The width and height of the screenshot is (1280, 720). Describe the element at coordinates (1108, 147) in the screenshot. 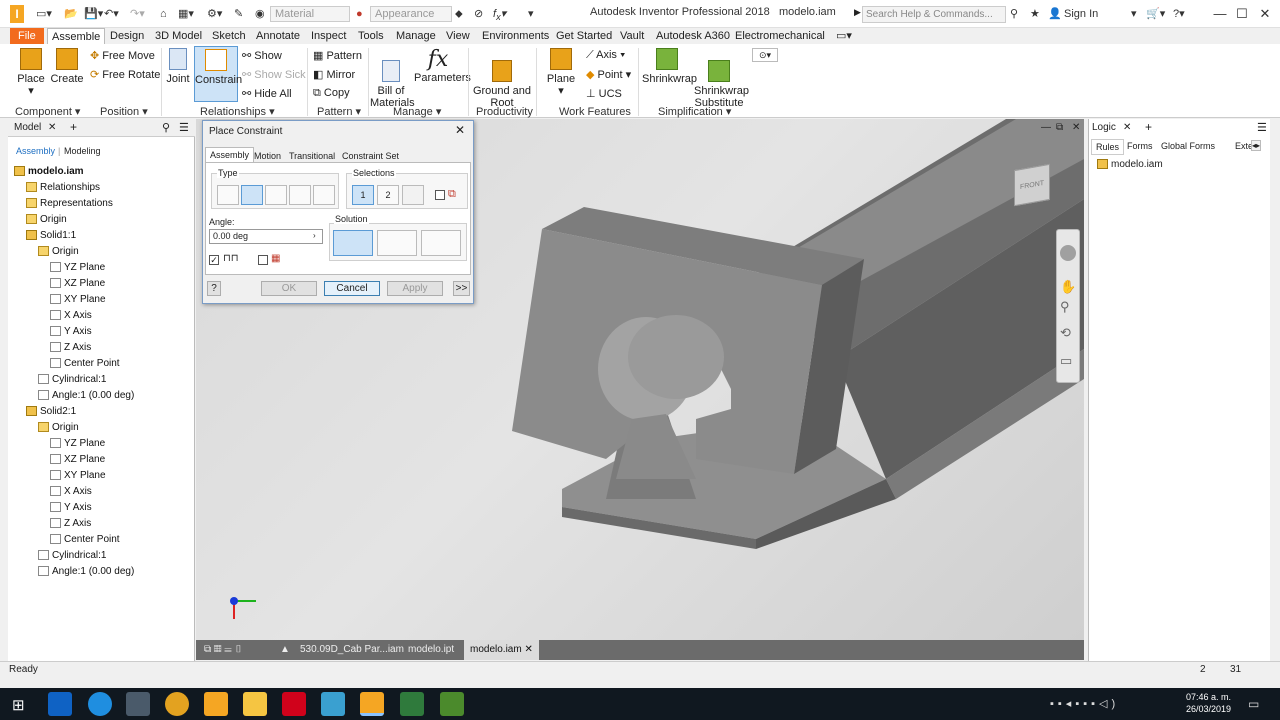

I see `logic-subtab-rules: Rules` at that location.